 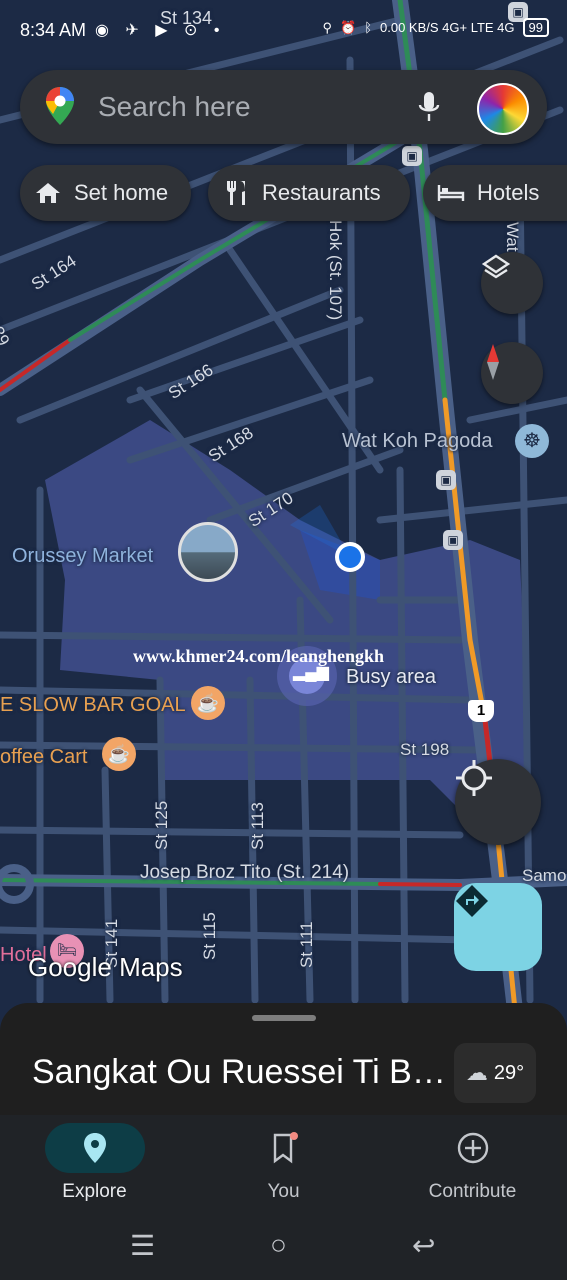 I want to click on weather-badge: ☁ 29°, so click(x=495, y=1073).